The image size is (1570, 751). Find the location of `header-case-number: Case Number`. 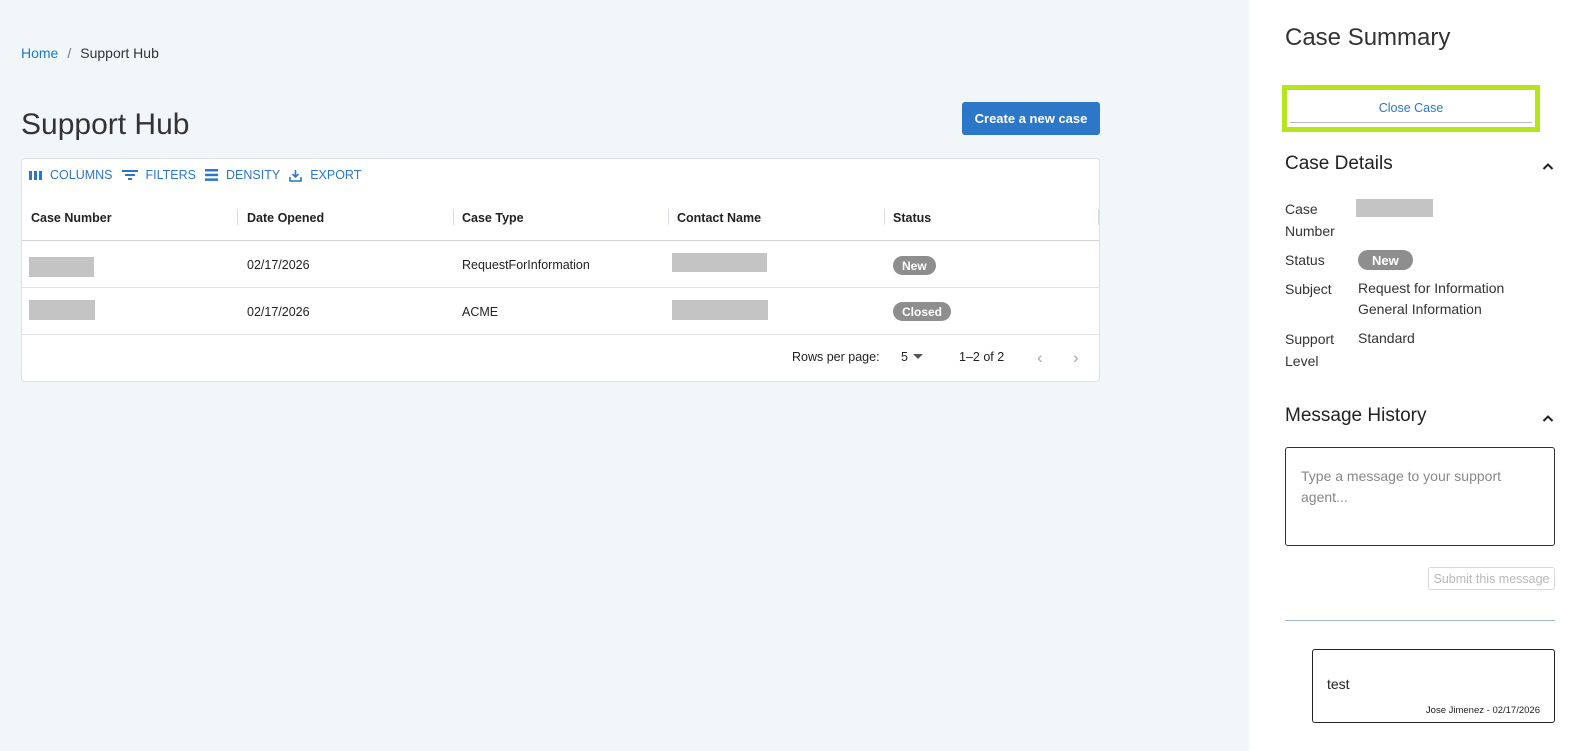

header-case-number: Case Number is located at coordinates (71, 218).